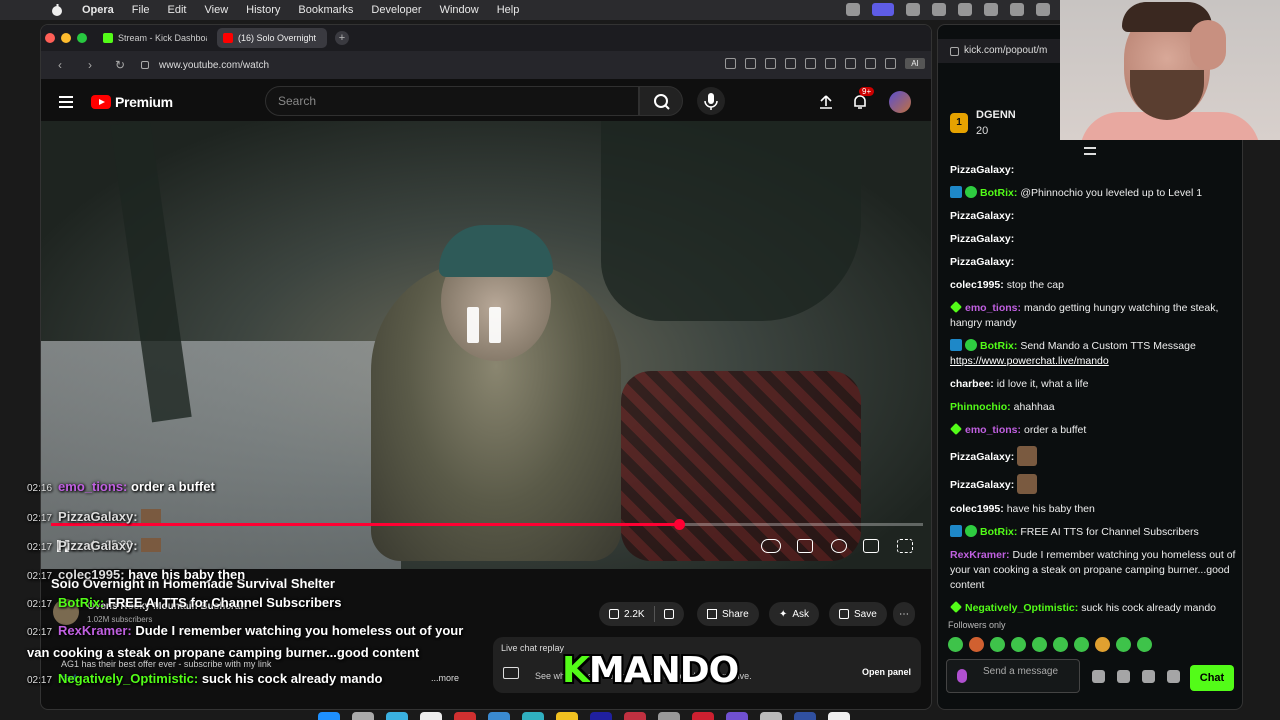 The image size is (1280, 720). I want to click on camera-icon, so click(750, 63).